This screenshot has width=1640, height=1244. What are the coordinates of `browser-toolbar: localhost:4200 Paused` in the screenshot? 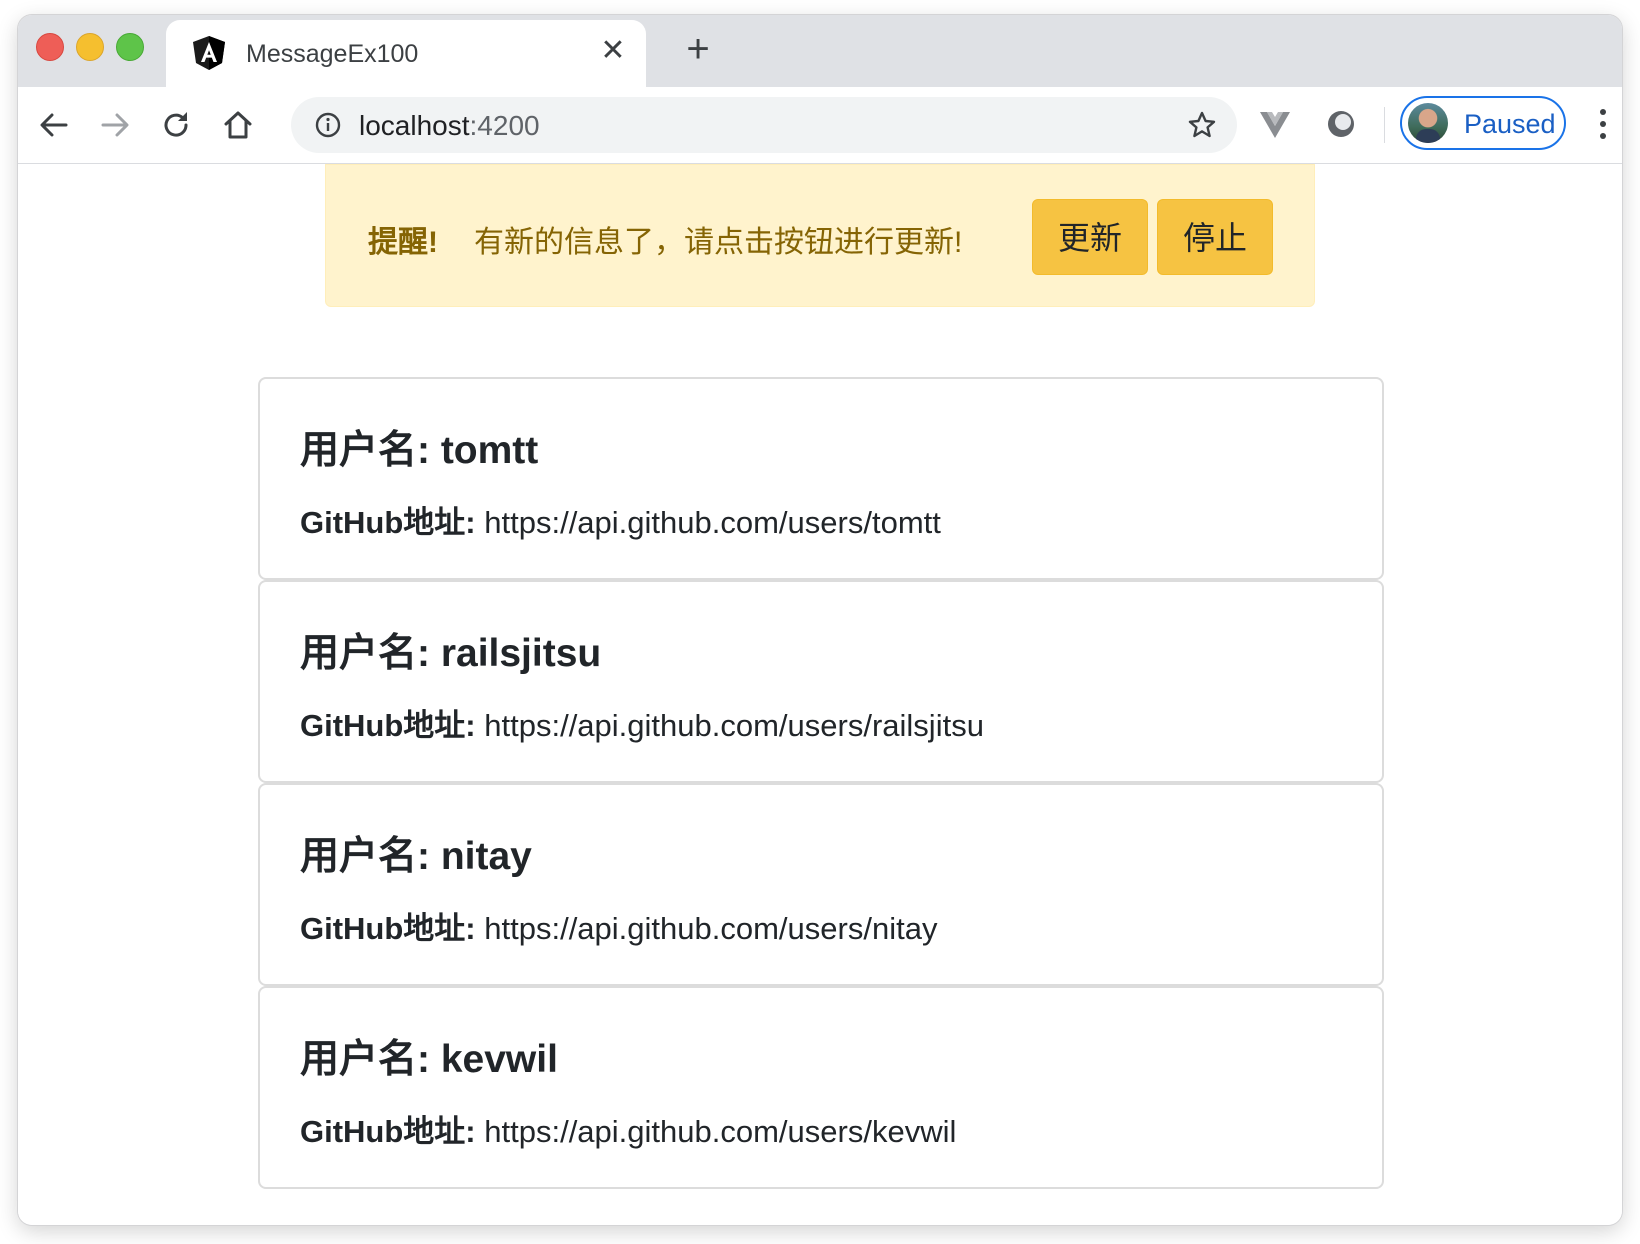 It's located at (820, 125).